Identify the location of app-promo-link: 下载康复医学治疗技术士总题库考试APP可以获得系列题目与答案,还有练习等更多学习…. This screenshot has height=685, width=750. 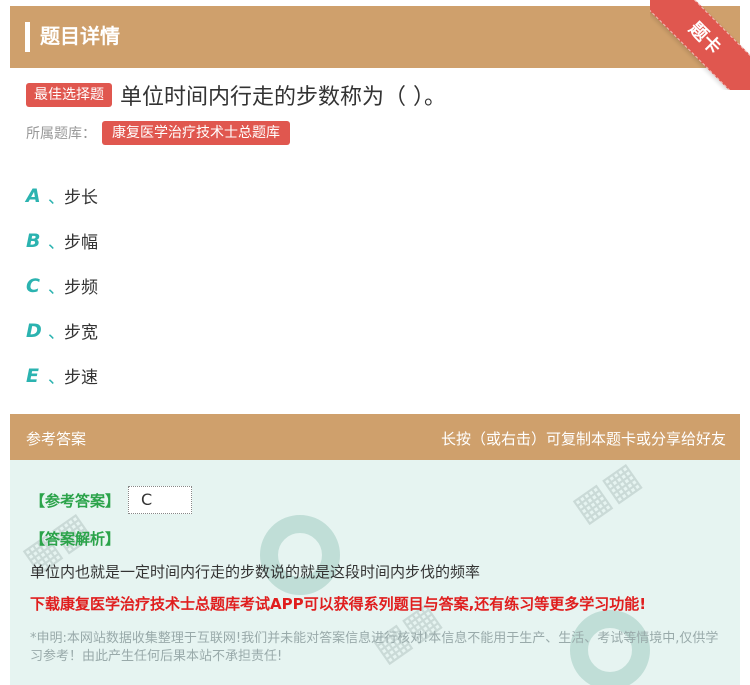
(338, 603).